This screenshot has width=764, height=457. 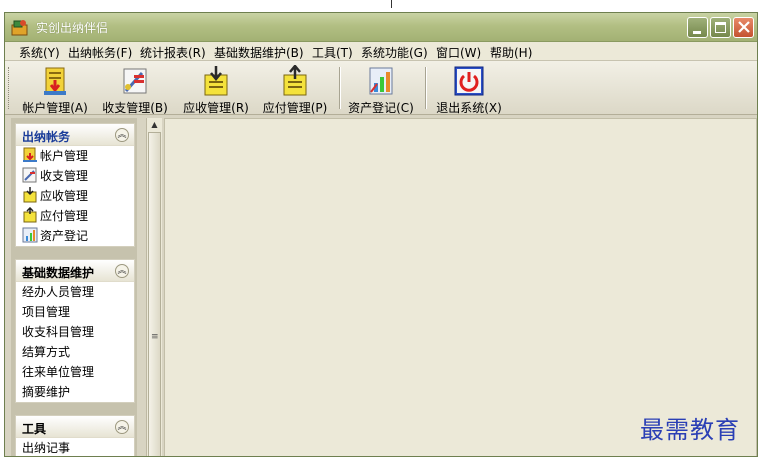 I want to click on maximize-icon, so click(x=720, y=27).